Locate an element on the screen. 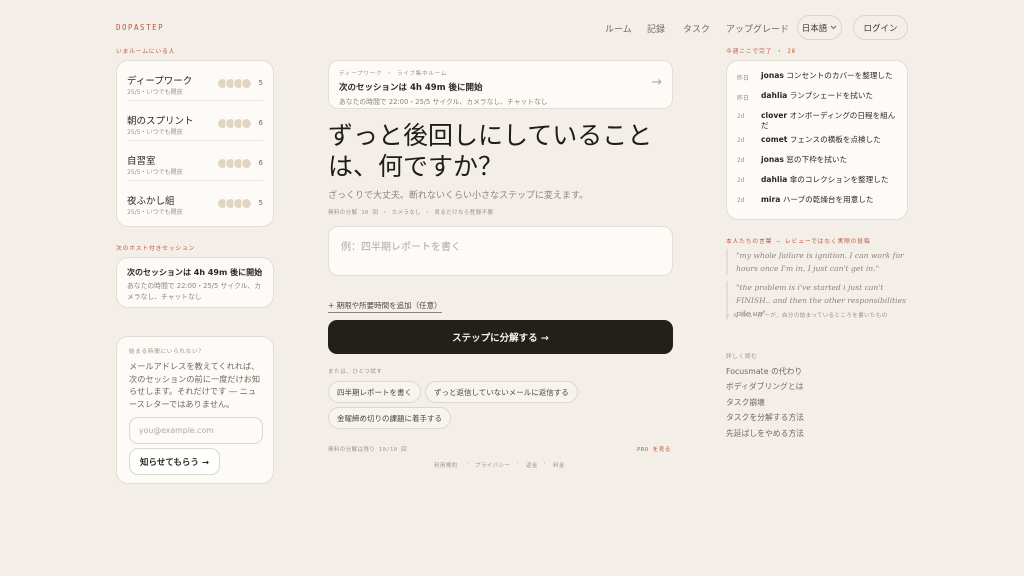 Image resolution: width=1024 pixels, height=576 pixels. footer-terms: 利用規約 is located at coordinates (446, 465).